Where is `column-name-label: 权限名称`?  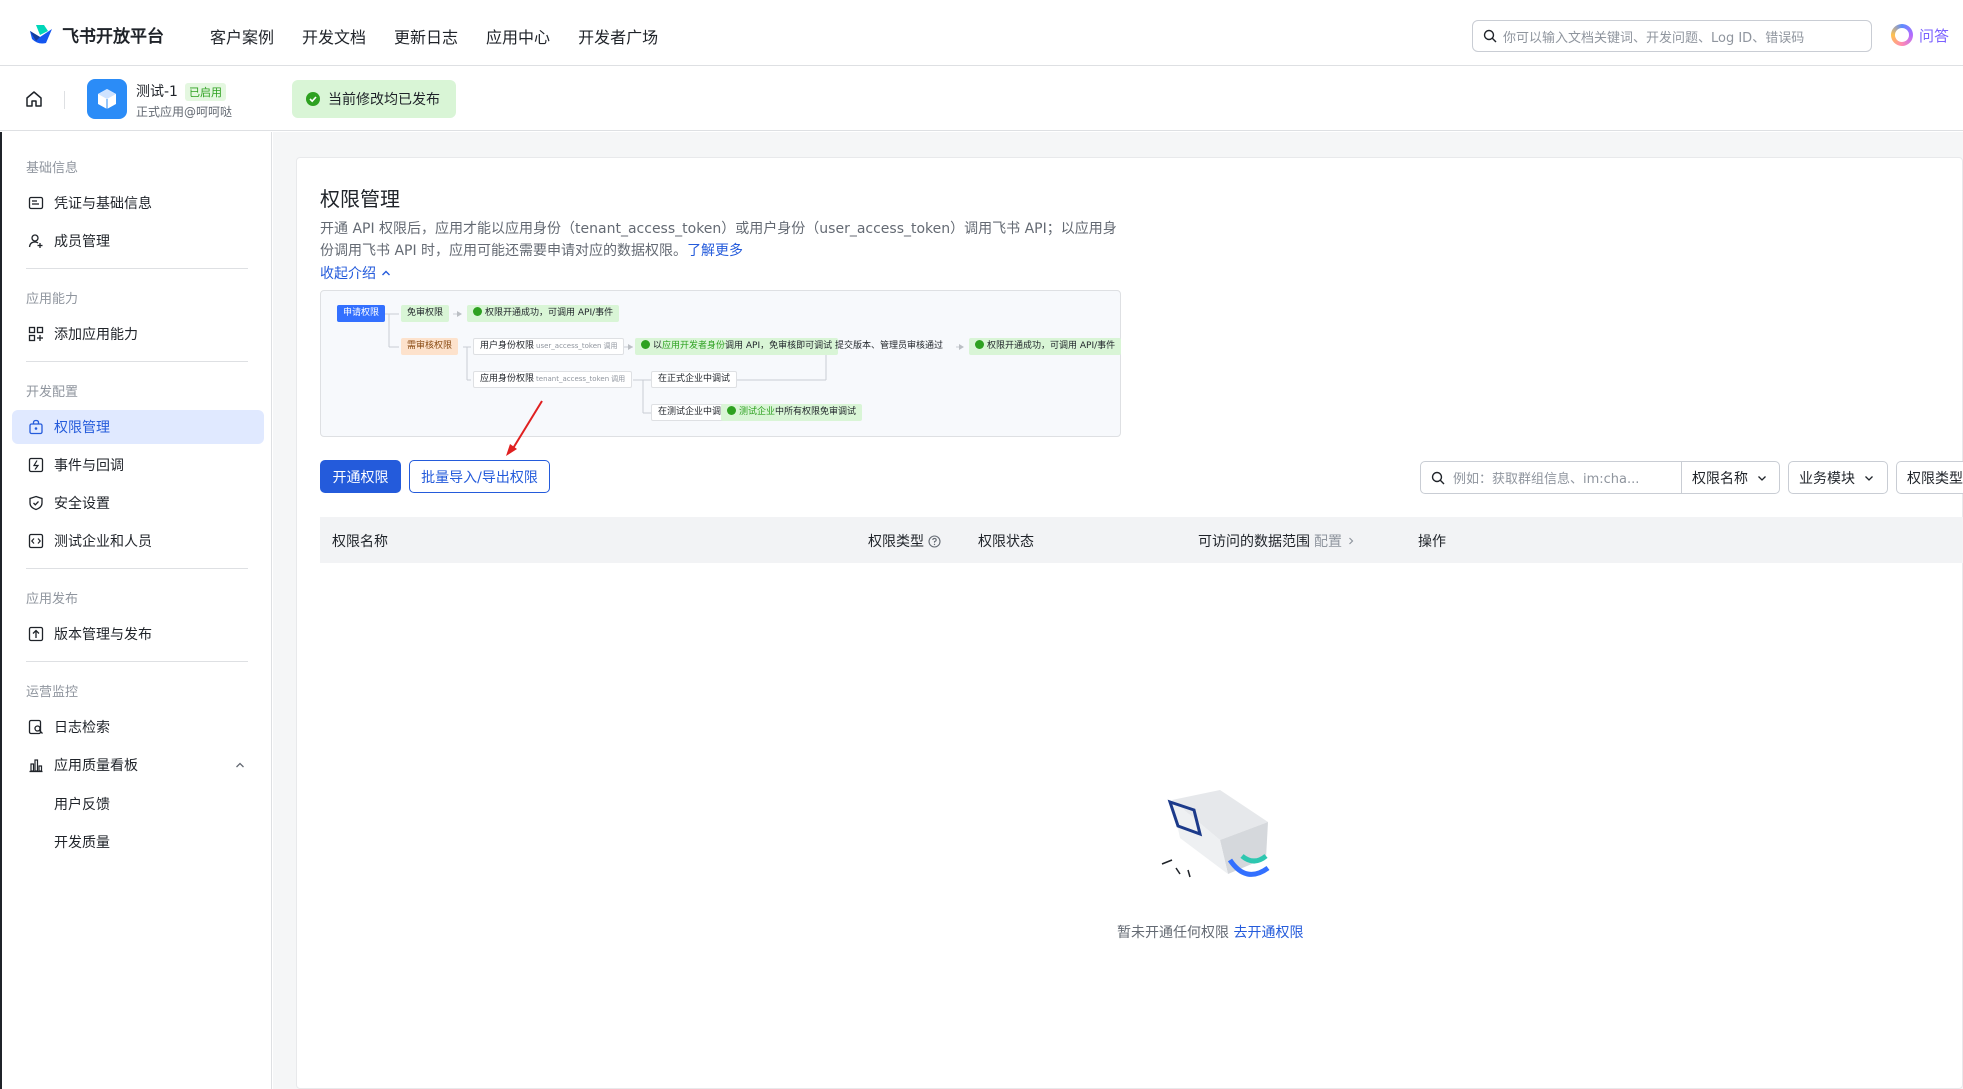
column-name-label: 权限名称 is located at coordinates (360, 542).